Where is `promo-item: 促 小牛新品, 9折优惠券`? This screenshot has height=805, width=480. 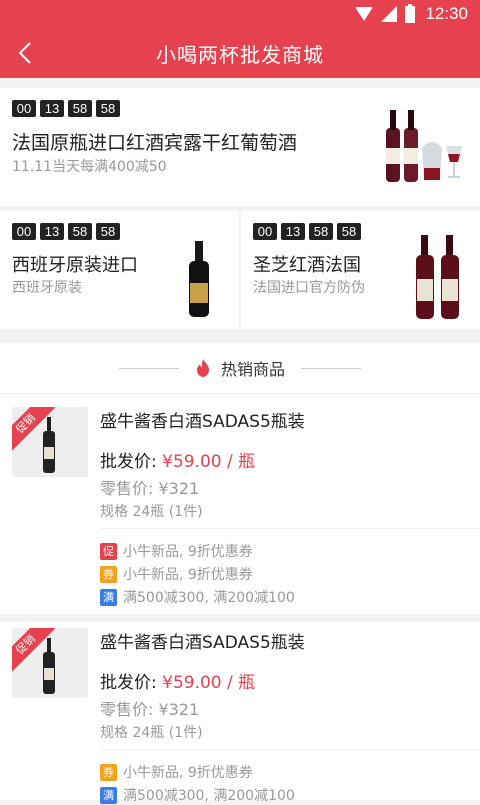 promo-item: 促 小牛新品, 9折优惠券 is located at coordinates (176, 551).